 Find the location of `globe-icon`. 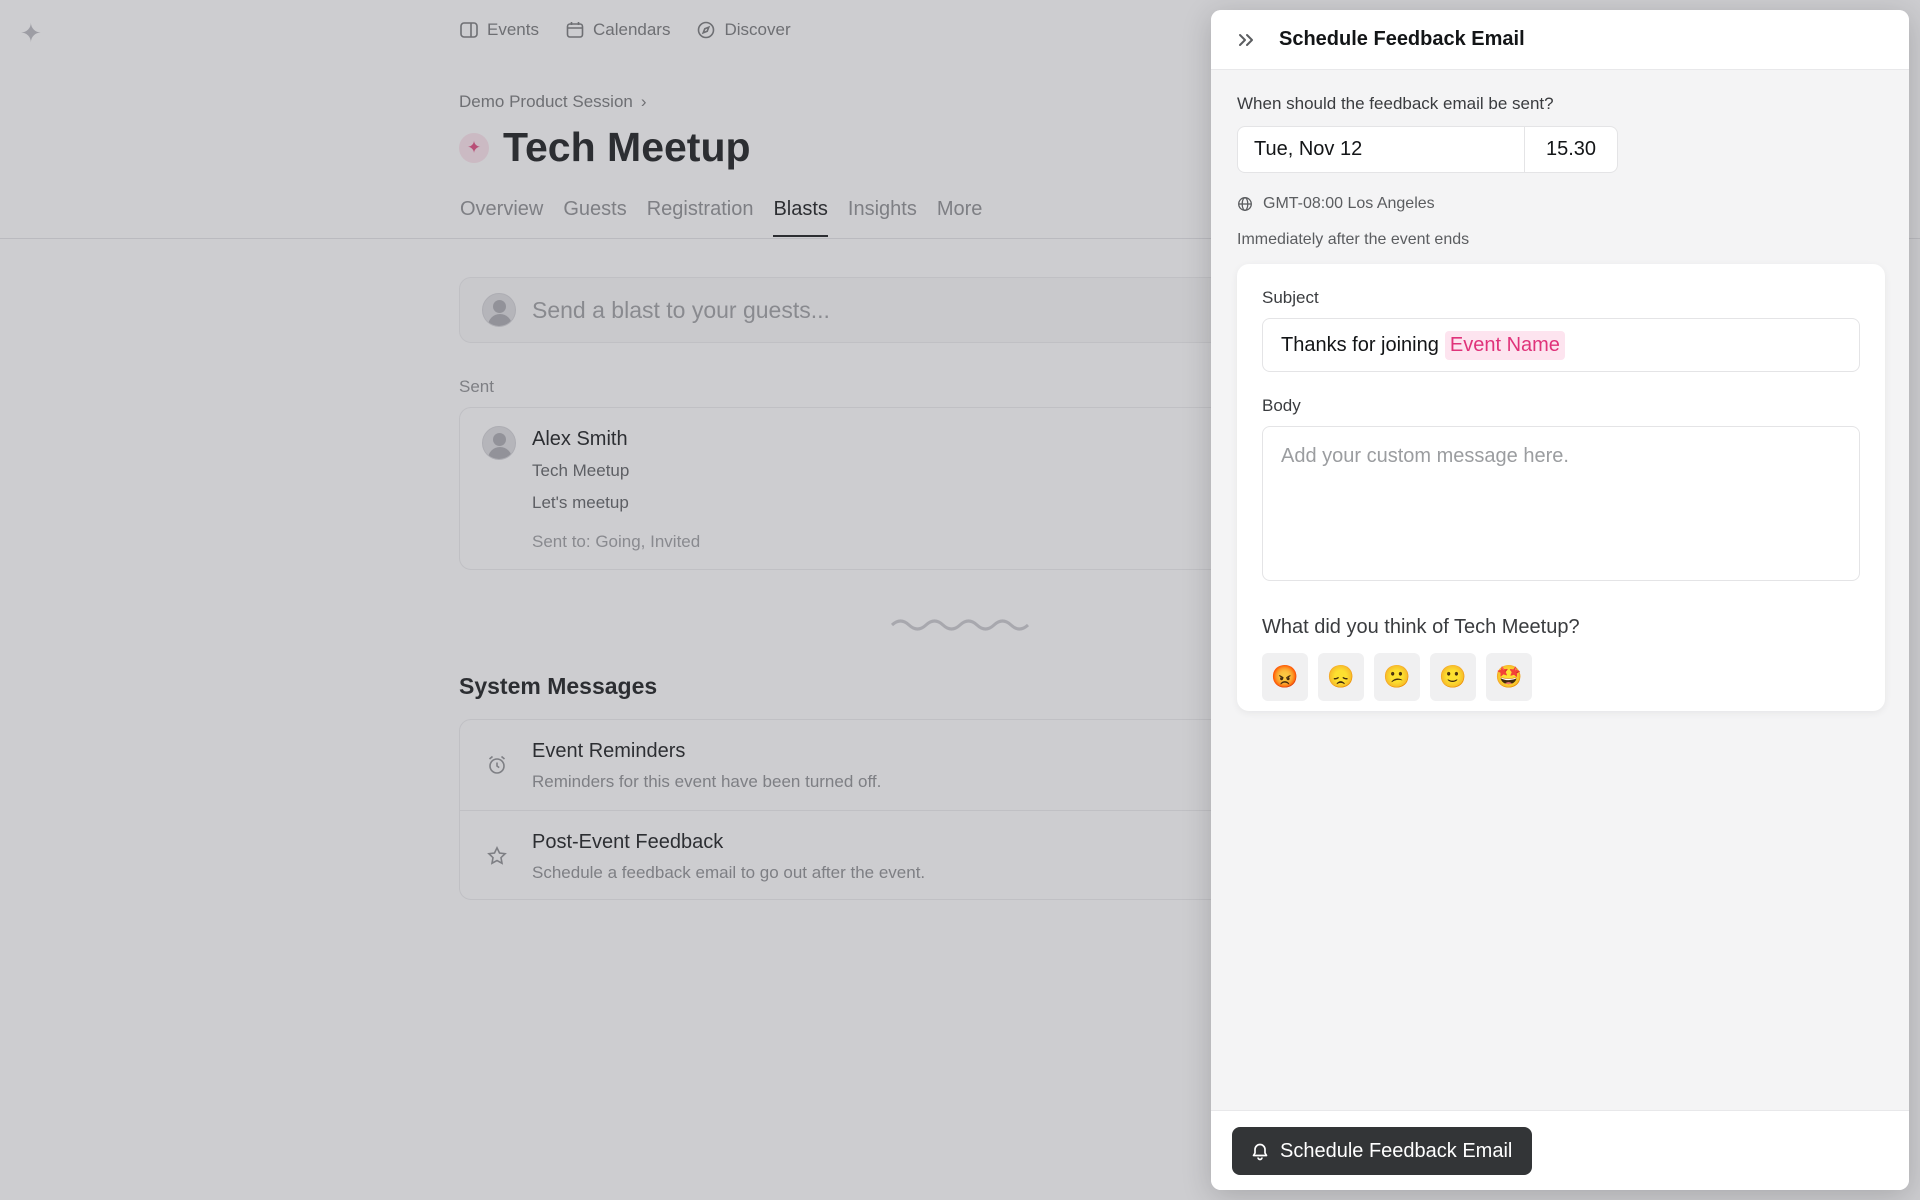

globe-icon is located at coordinates (1245, 204).